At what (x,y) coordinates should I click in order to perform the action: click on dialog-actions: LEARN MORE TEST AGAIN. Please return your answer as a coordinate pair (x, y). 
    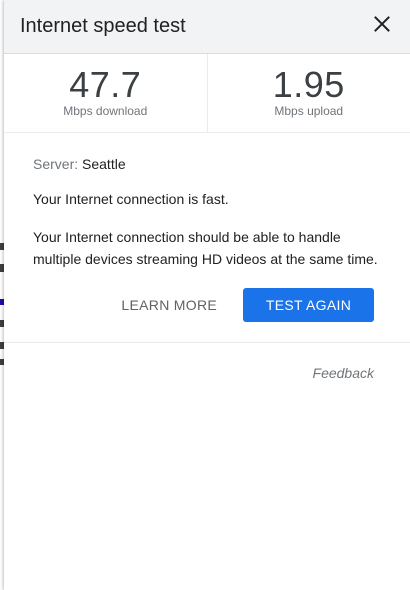
    Looking at the image, I should click on (207, 296).